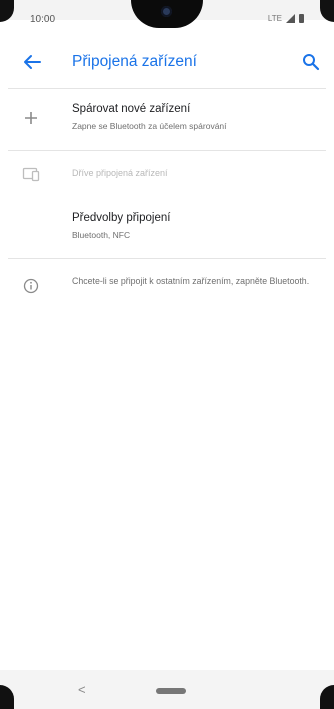 Image resolution: width=334 pixels, height=709 pixels. What do you see at coordinates (43, 19) in the screenshot?
I see `status-time: 10:00` at bounding box center [43, 19].